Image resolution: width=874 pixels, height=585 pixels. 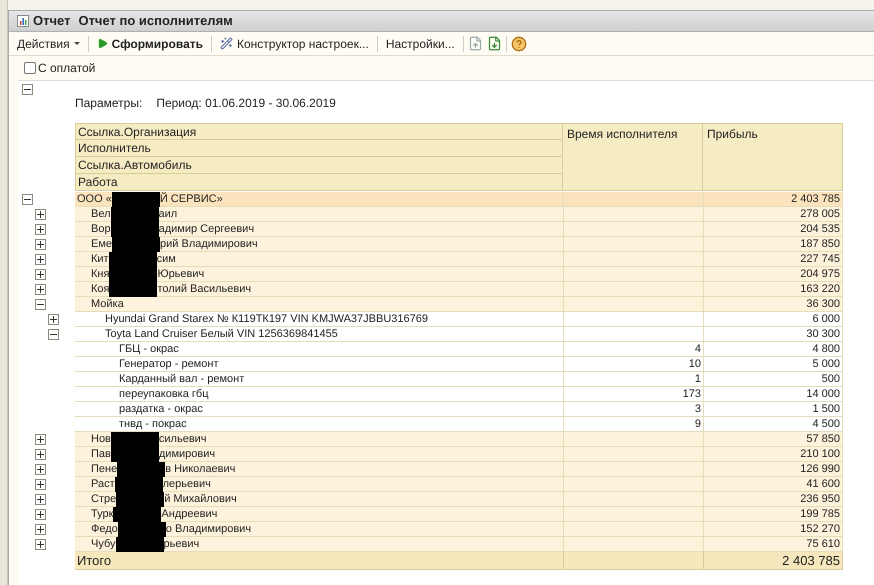 What do you see at coordinates (67, 68) in the screenshot?
I see `payment-label: С оплатой` at bounding box center [67, 68].